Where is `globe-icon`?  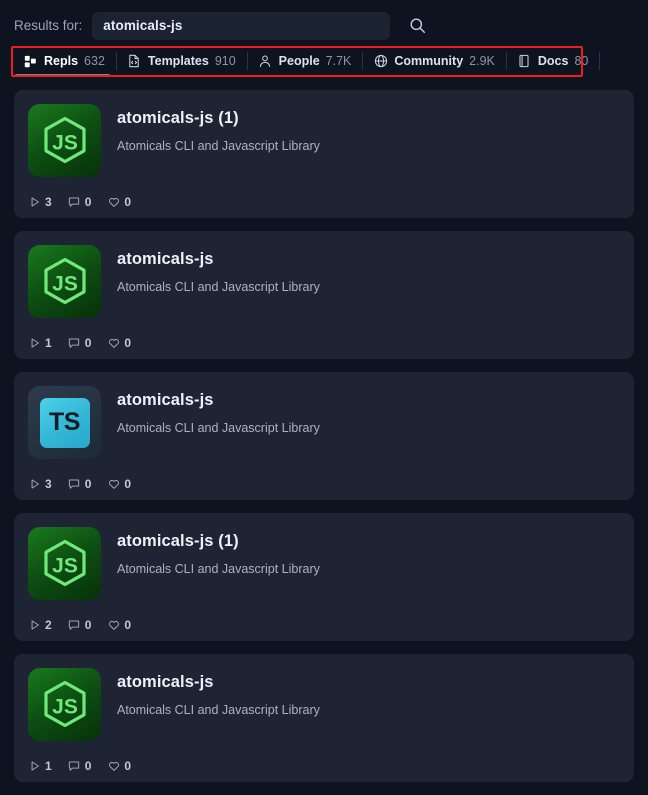
globe-icon is located at coordinates (380, 61).